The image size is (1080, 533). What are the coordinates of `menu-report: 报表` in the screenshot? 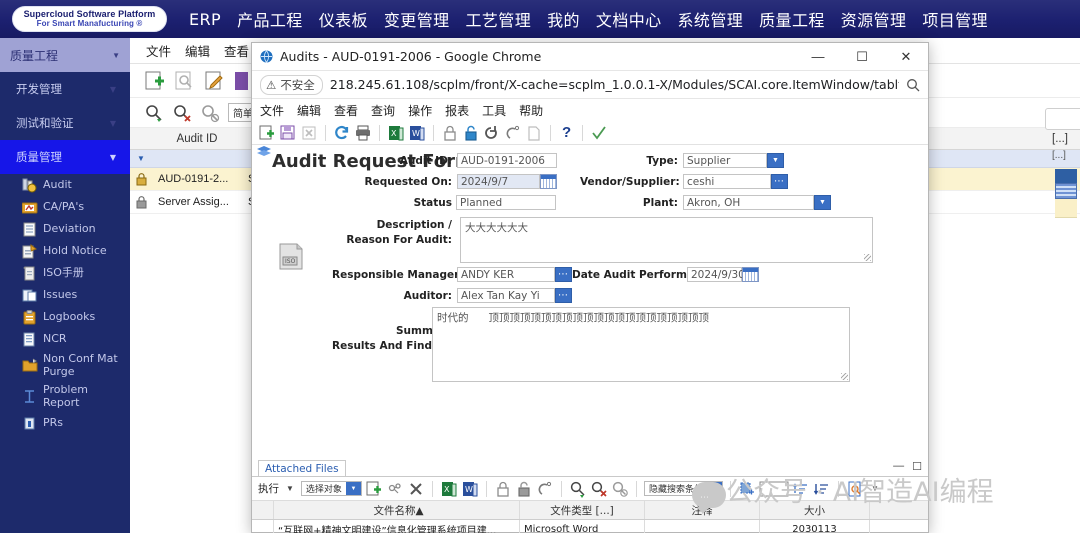 It's located at (457, 110).